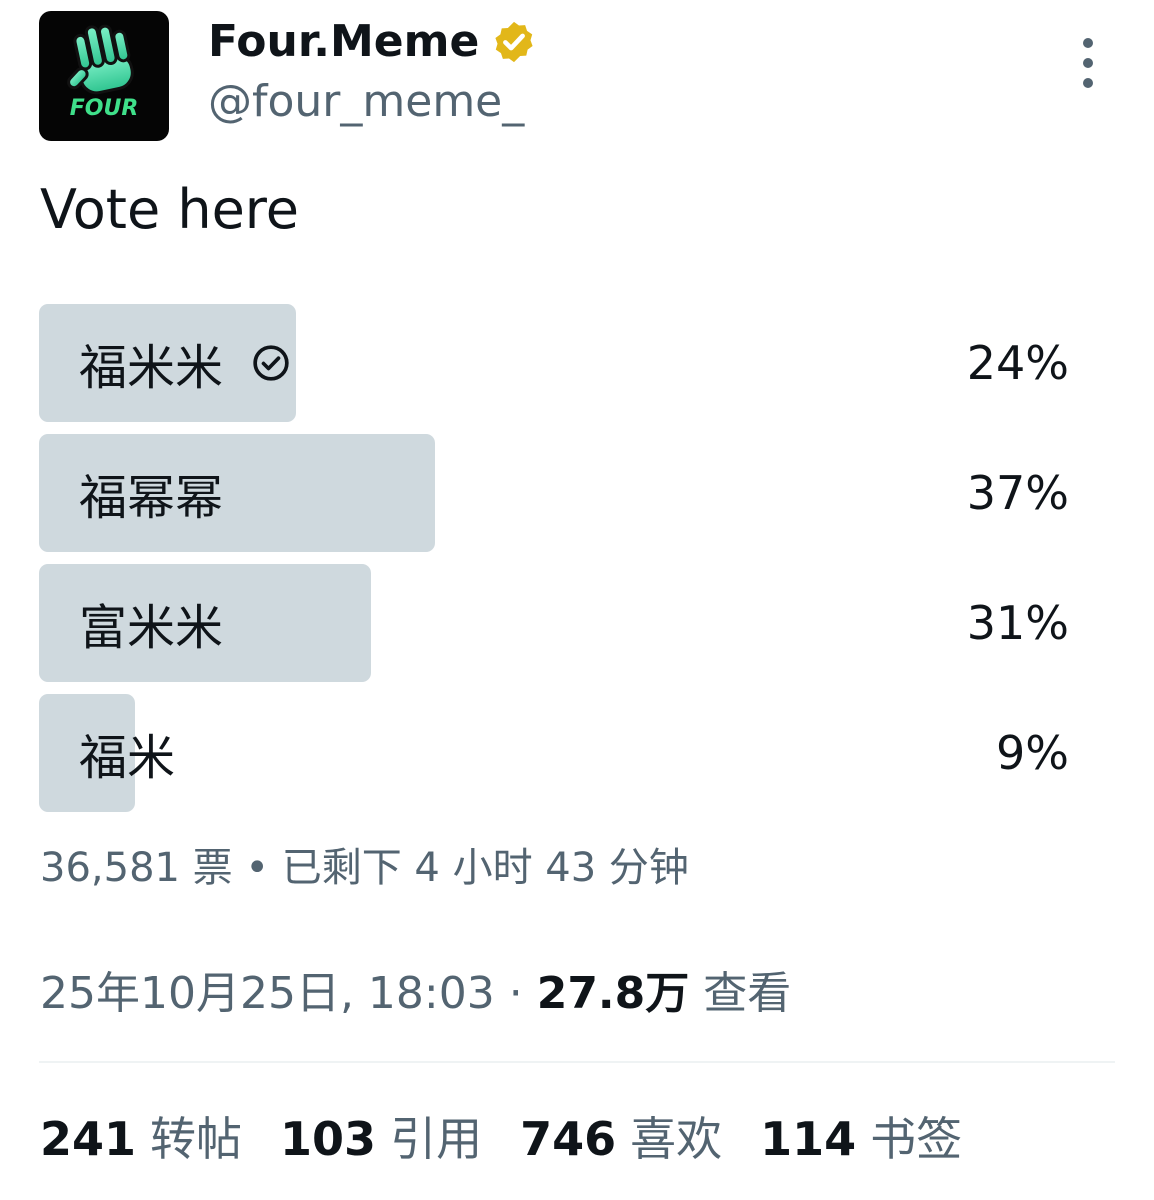  I want to click on poll-option-label: 富米米, so click(151, 628).